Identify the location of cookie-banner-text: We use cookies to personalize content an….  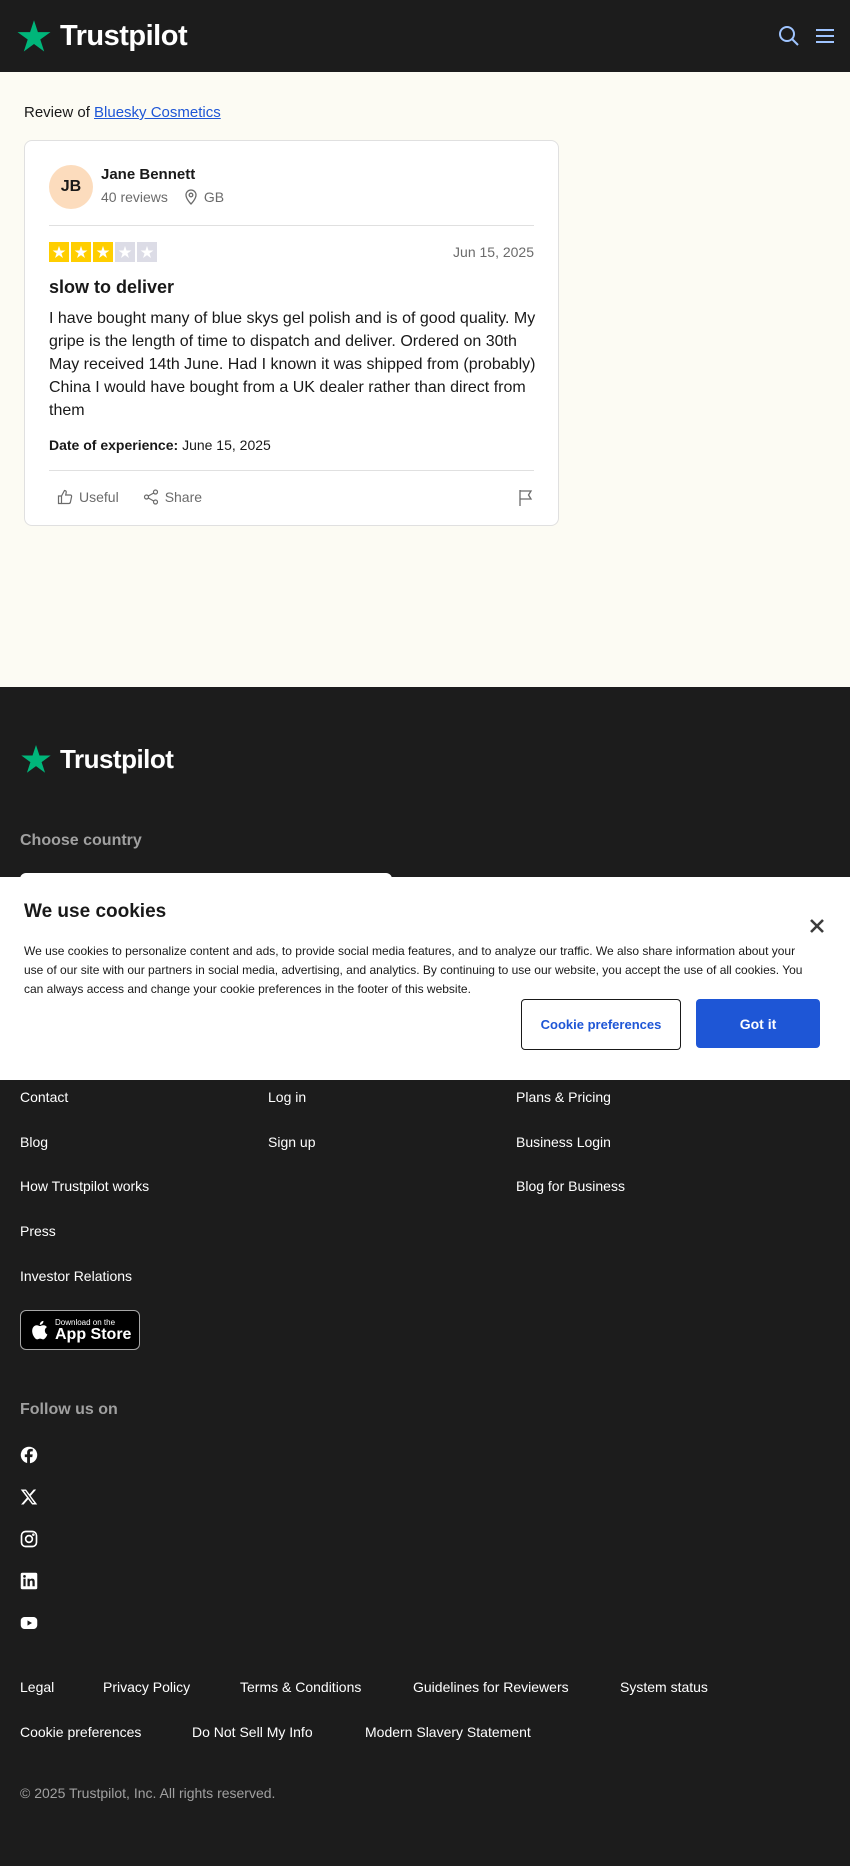
(413, 970).